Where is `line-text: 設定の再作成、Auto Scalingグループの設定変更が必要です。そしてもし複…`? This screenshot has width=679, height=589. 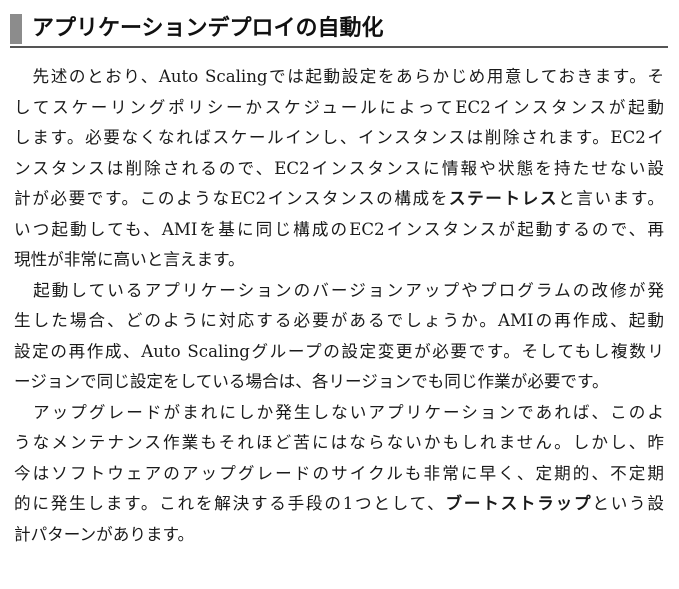 line-text: 設定の再作成、Auto Scalingグループの設定変更が必要です。そしてもし複… is located at coordinates (339, 351).